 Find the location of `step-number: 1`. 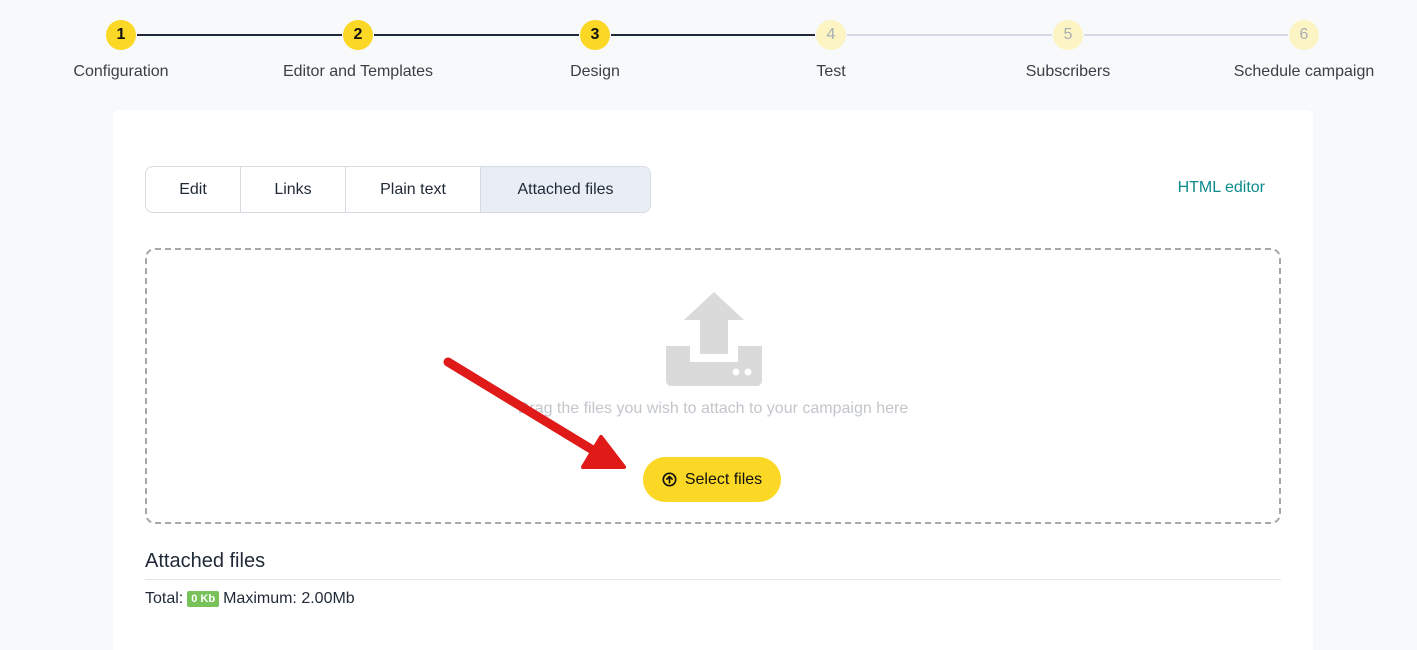

step-number: 1 is located at coordinates (121, 35).